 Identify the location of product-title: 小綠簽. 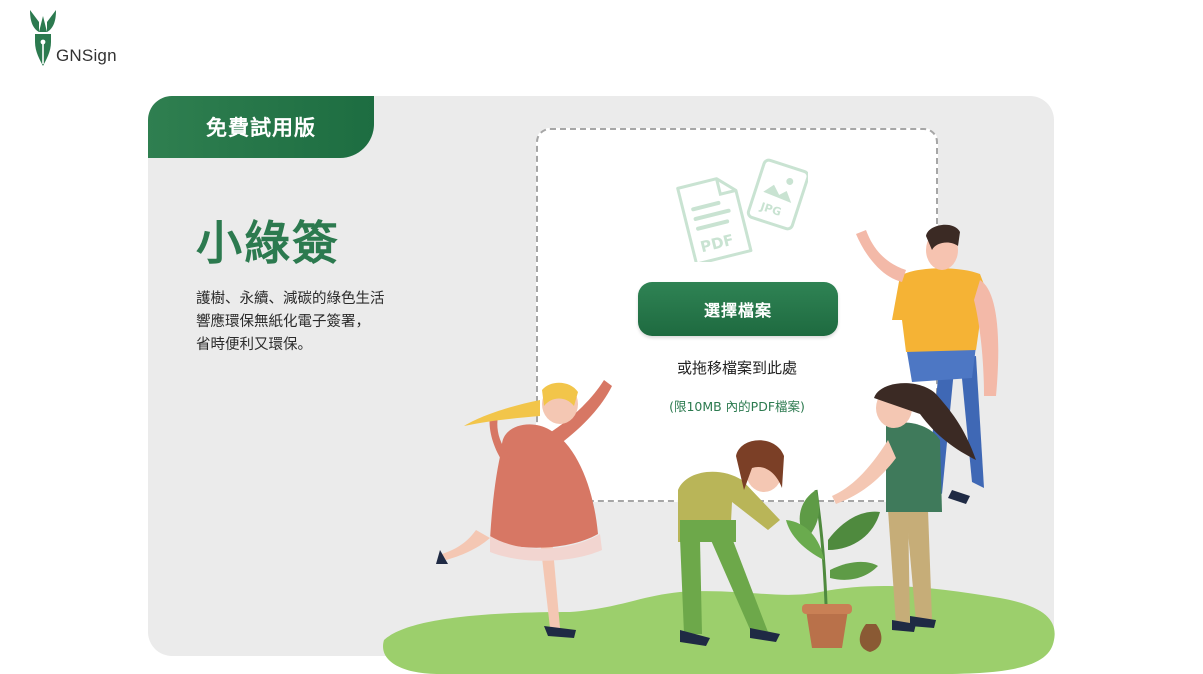
(268, 243).